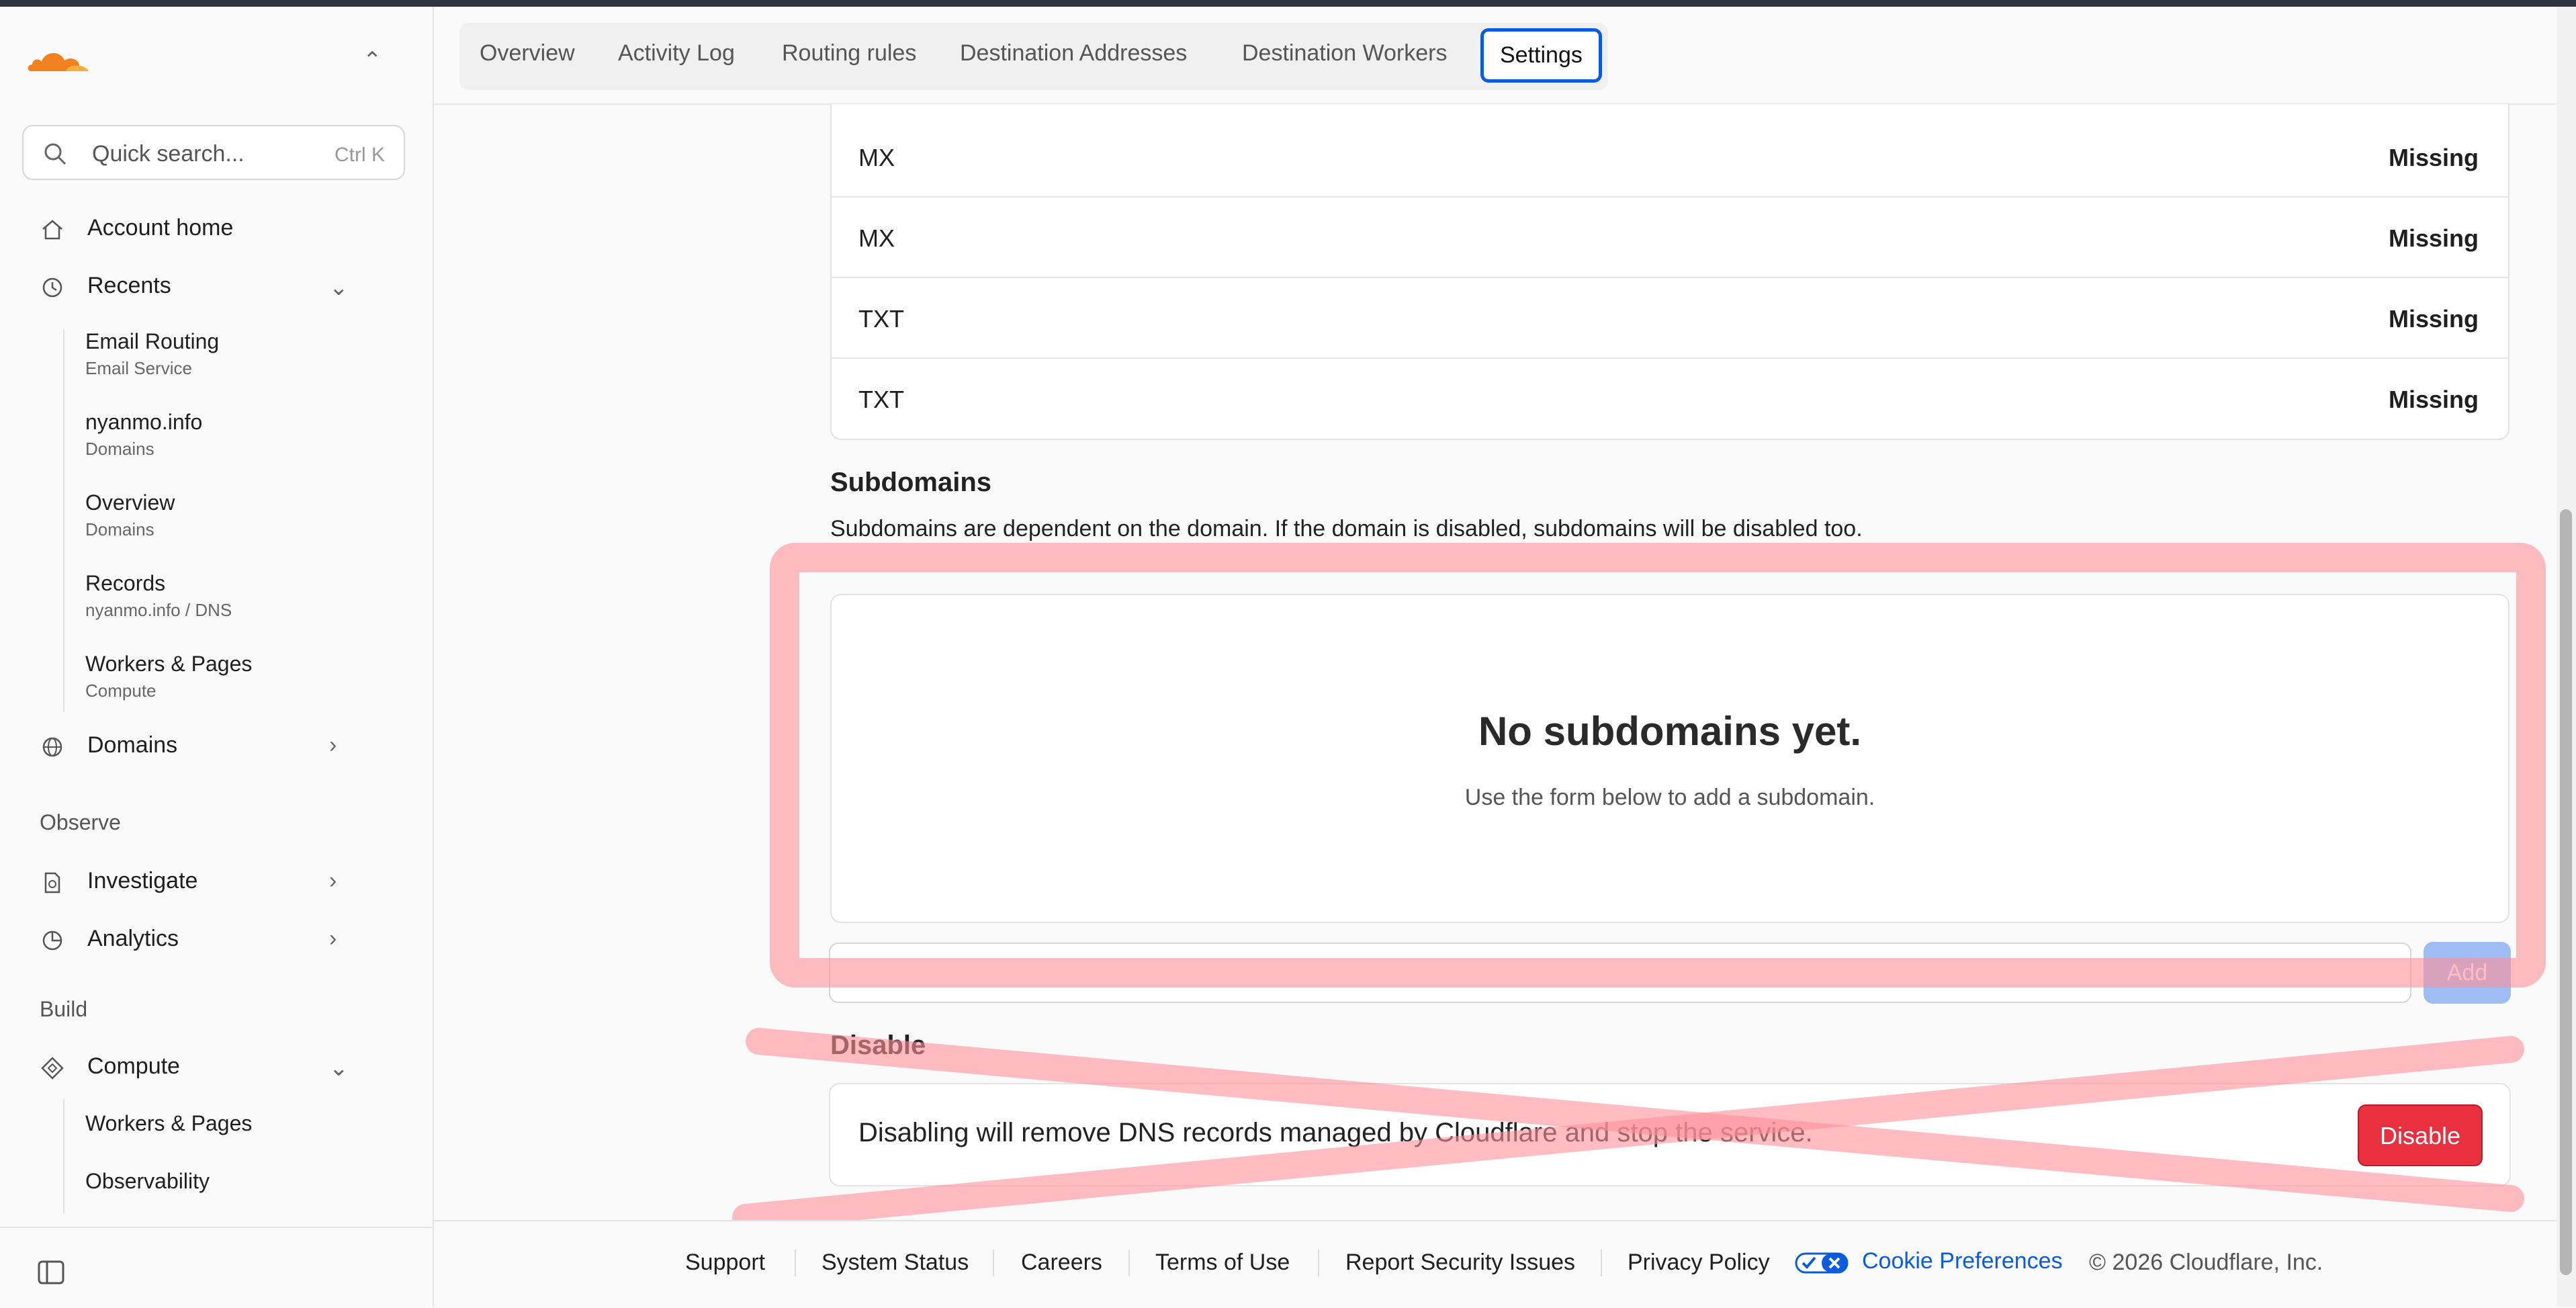 The height and width of the screenshot is (1308, 2576). What do you see at coordinates (1962, 1261) in the screenshot?
I see `footer-link-cookie-preferences: Cookie Preferences` at bounding box center [1962, 1261].